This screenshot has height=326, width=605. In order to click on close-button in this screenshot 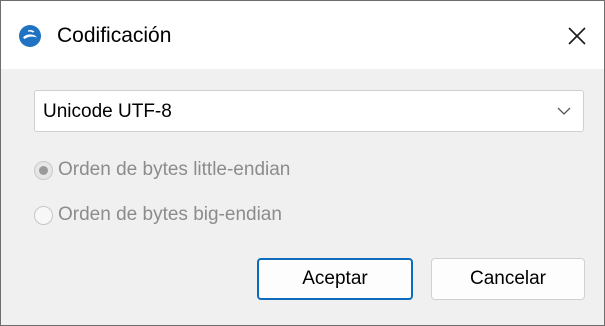, I will do `click(577, 36)`.